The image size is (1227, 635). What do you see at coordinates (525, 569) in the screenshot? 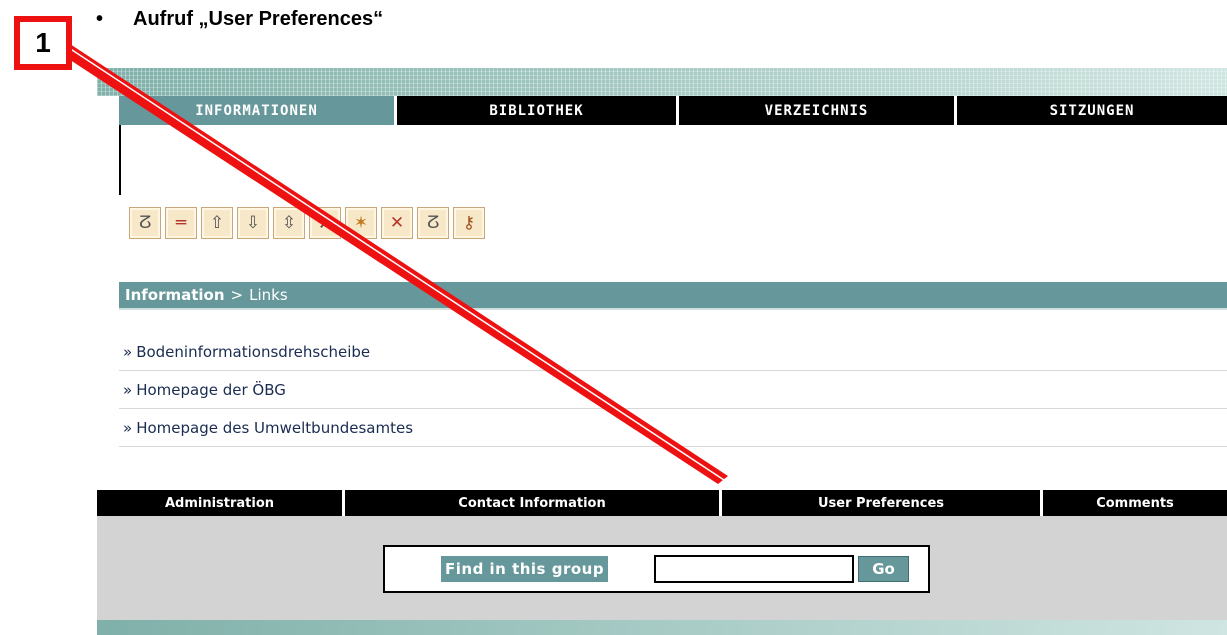
I see `search-label: Find in this group` at bounding box center [525, 569].